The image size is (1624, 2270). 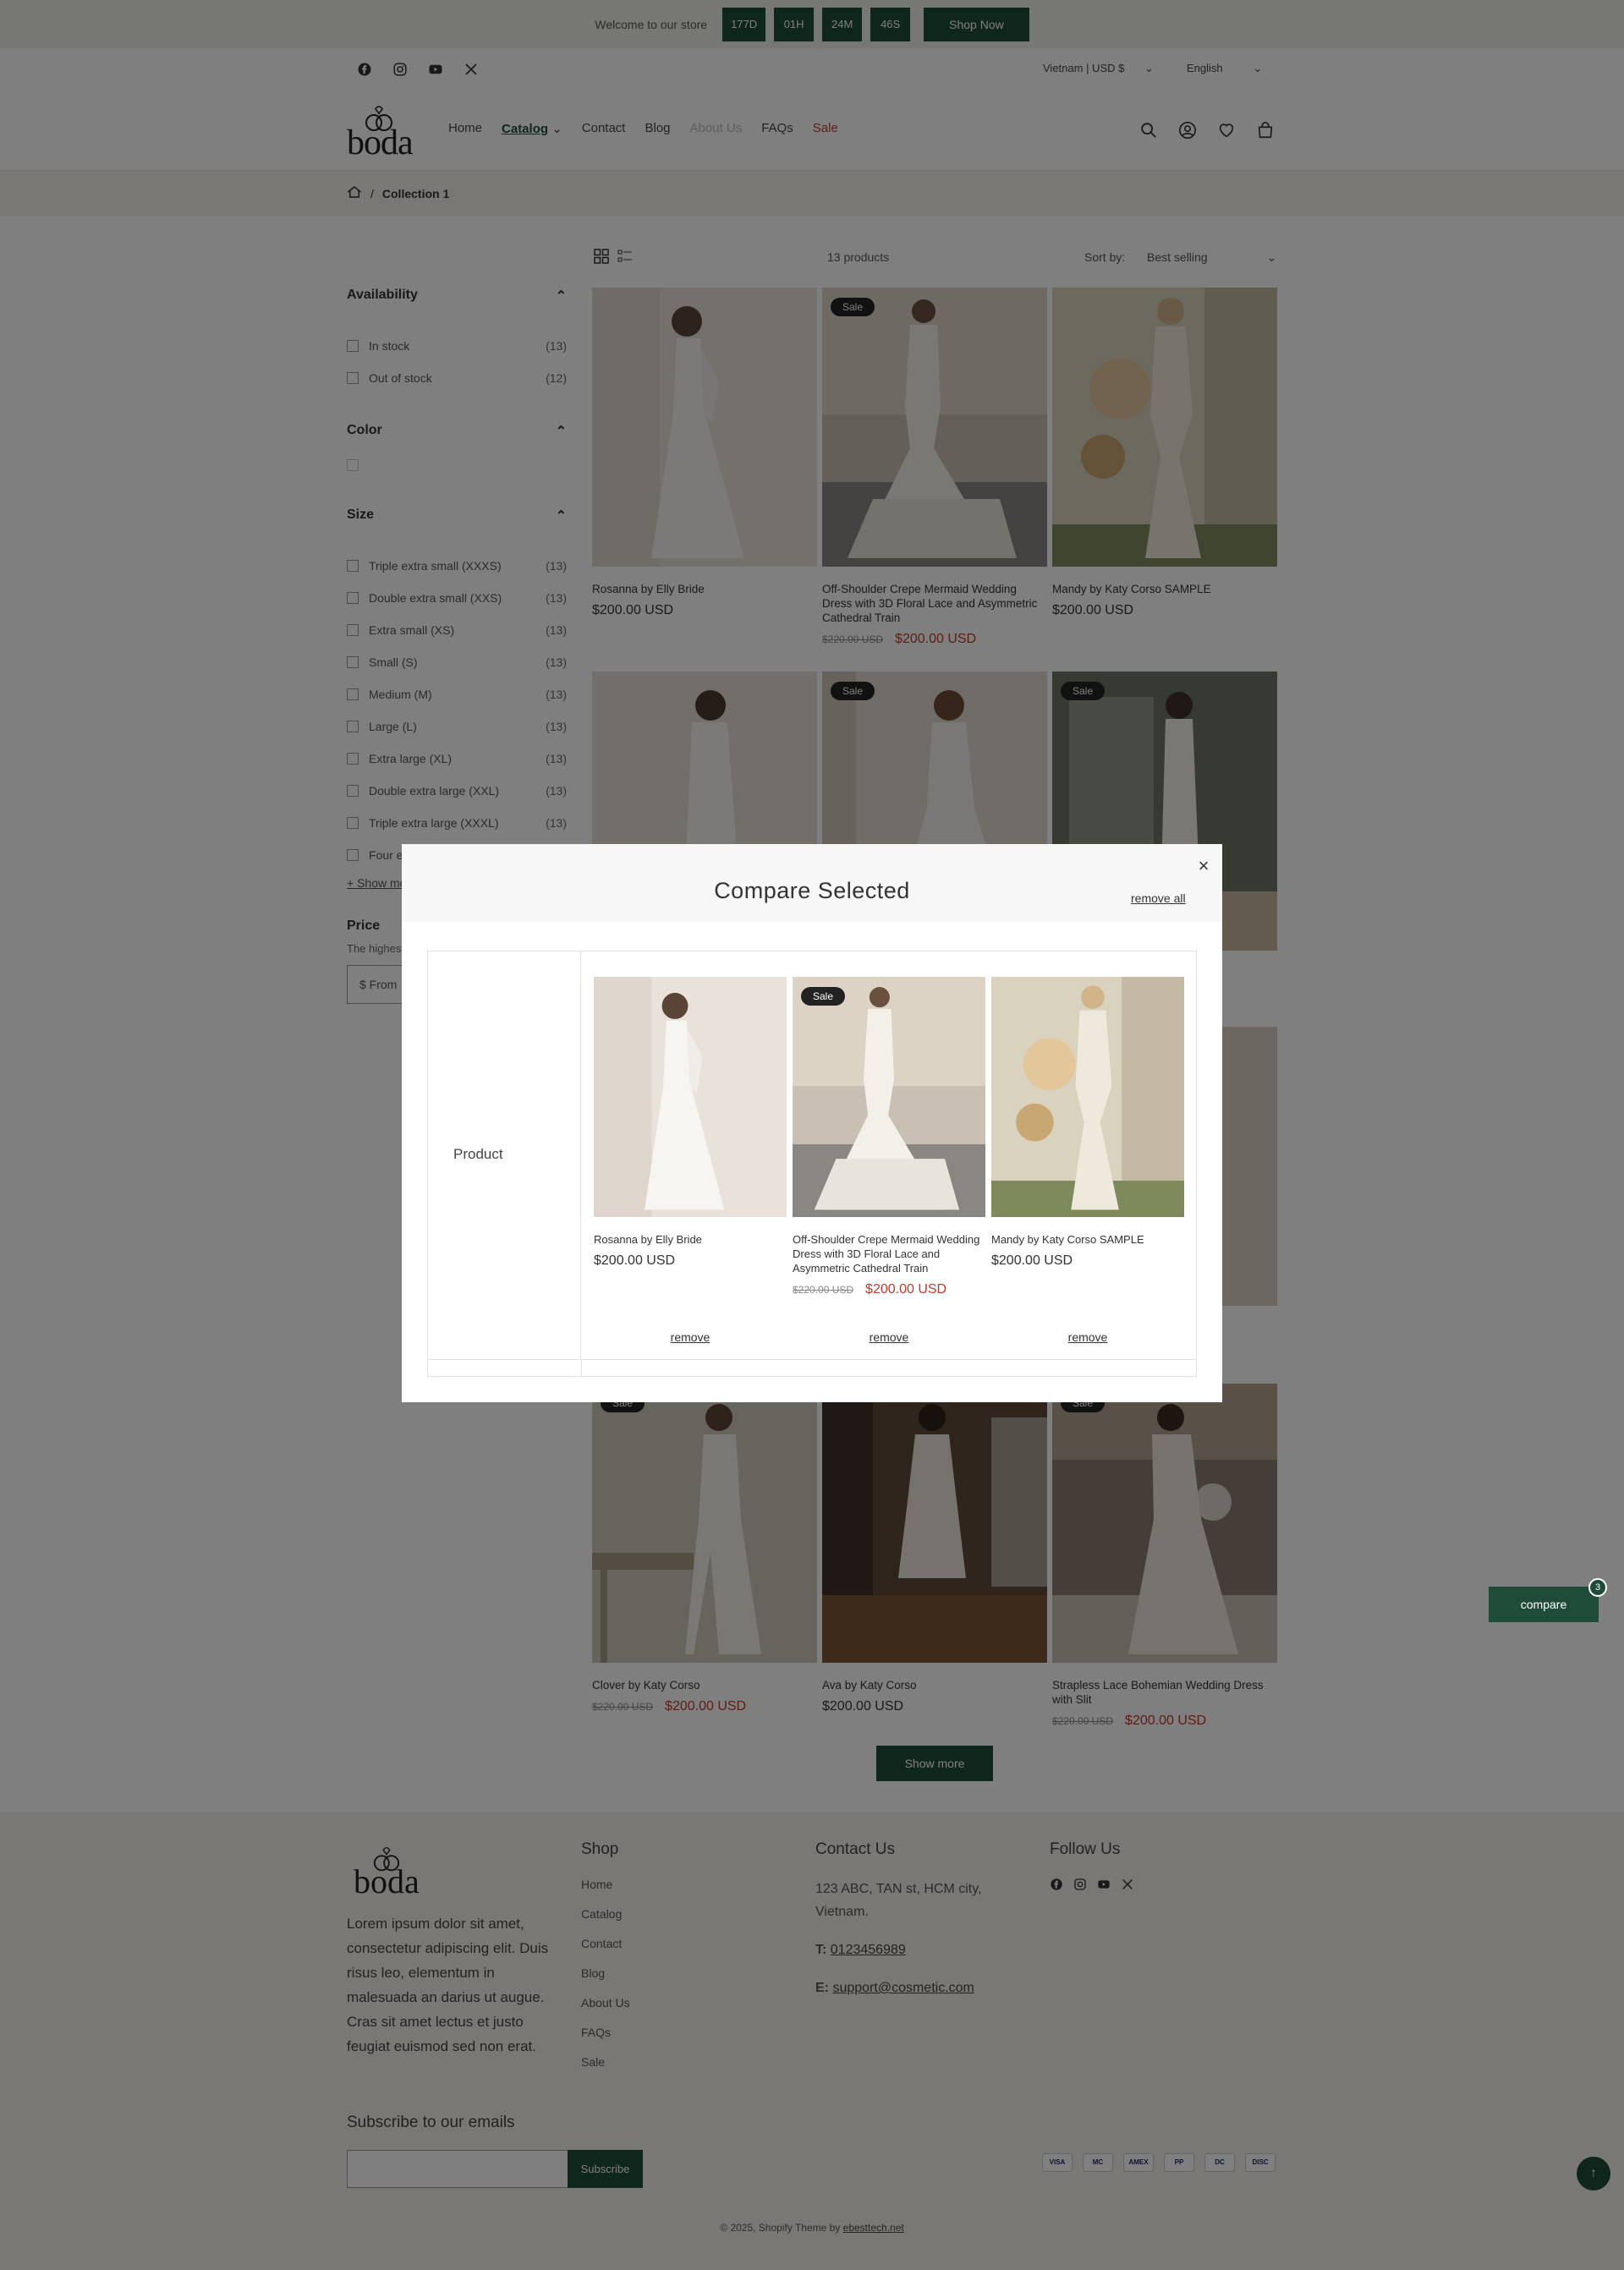 I want to click on sale-badge: Sale, so click(x=824, y=996).